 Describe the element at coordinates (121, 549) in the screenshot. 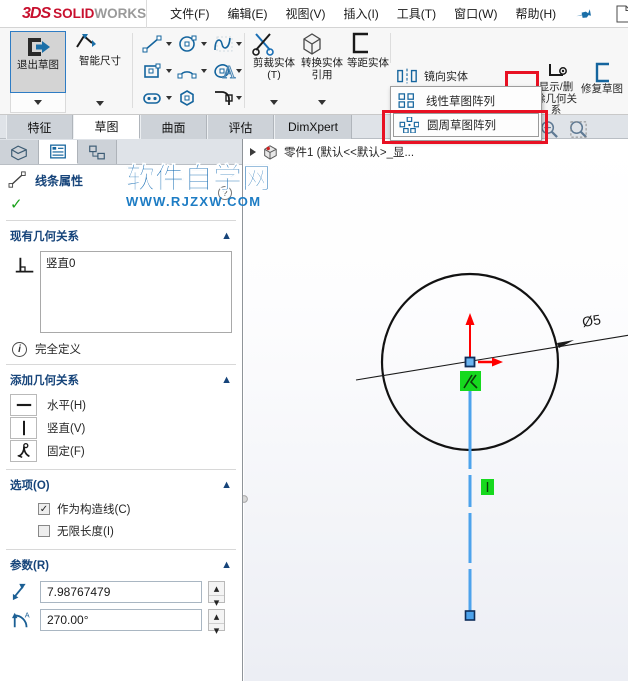

I see `divider` at that location.